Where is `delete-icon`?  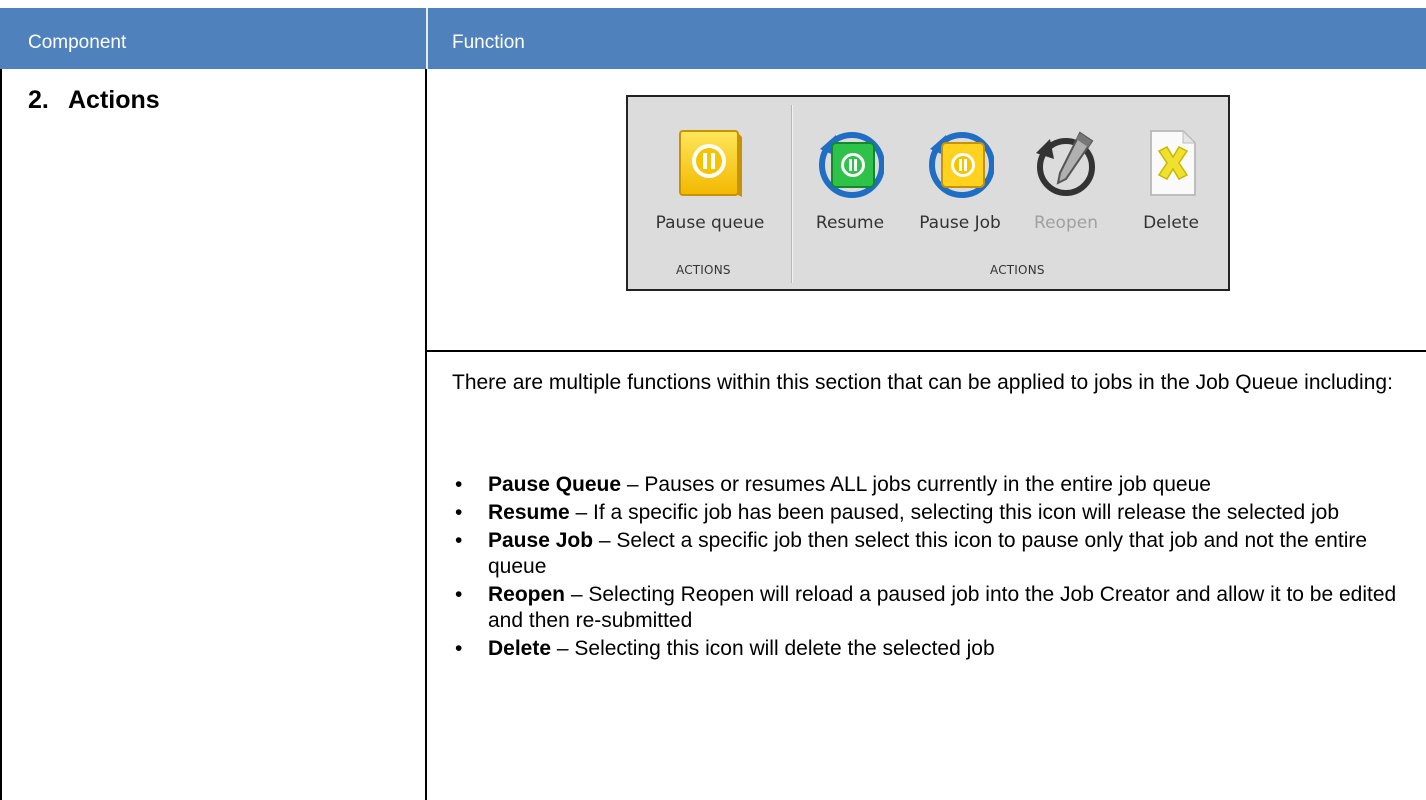
delete-icon is located at coordinates (1171, 163).